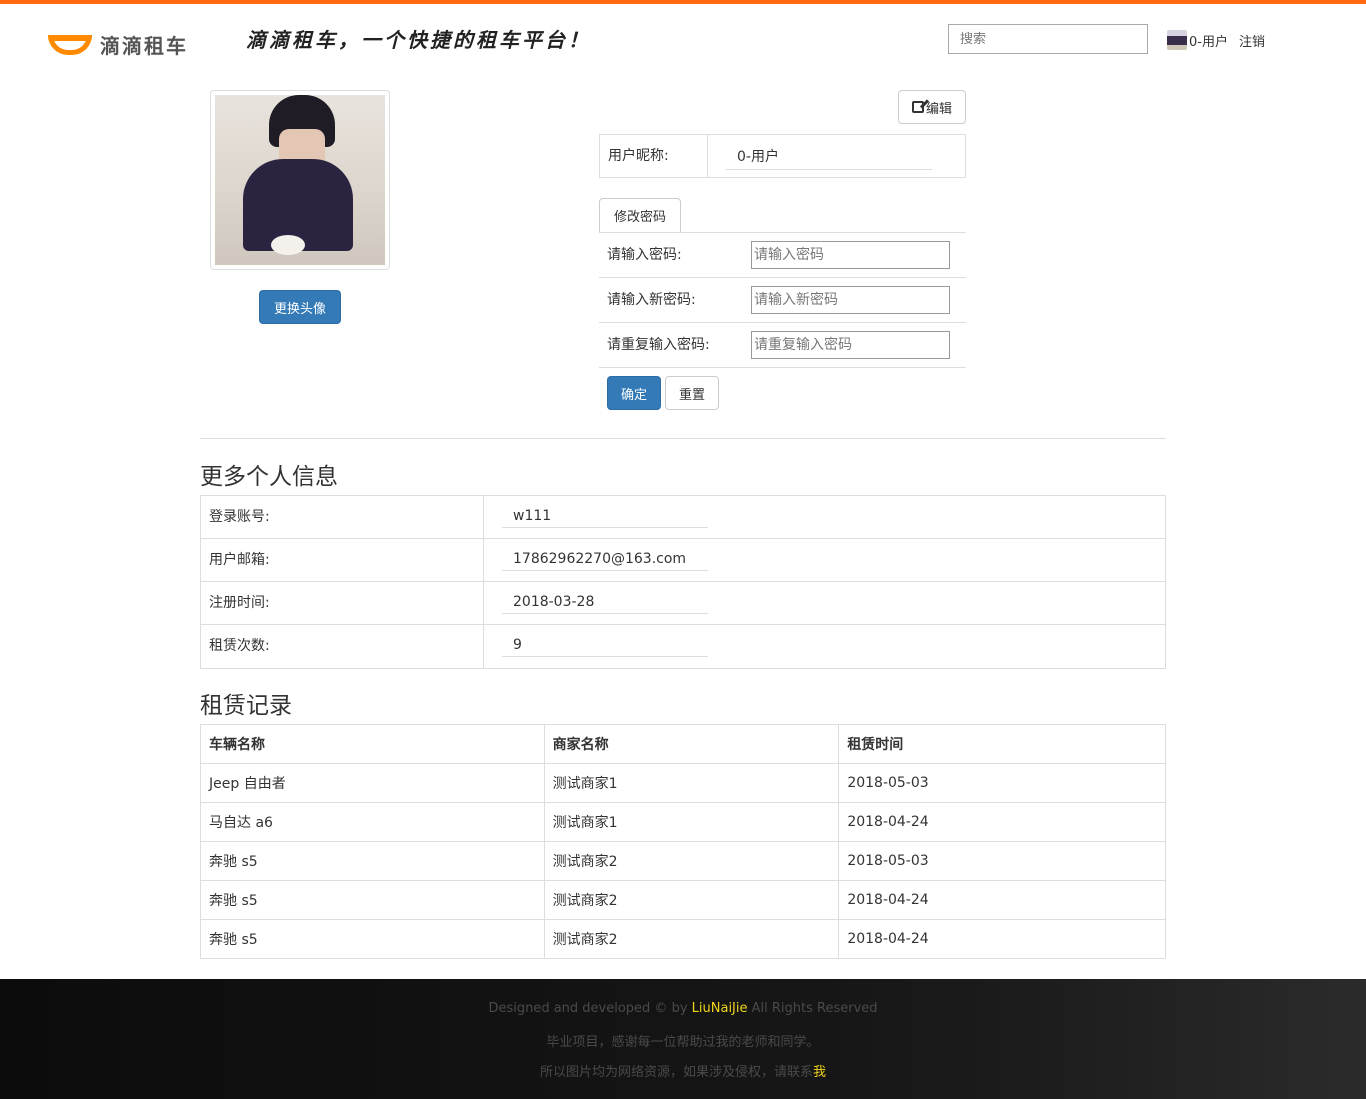 This screenshot has height=1099, width=1366. I want to click on edit-button-label: 编辑, so click(938, 109).